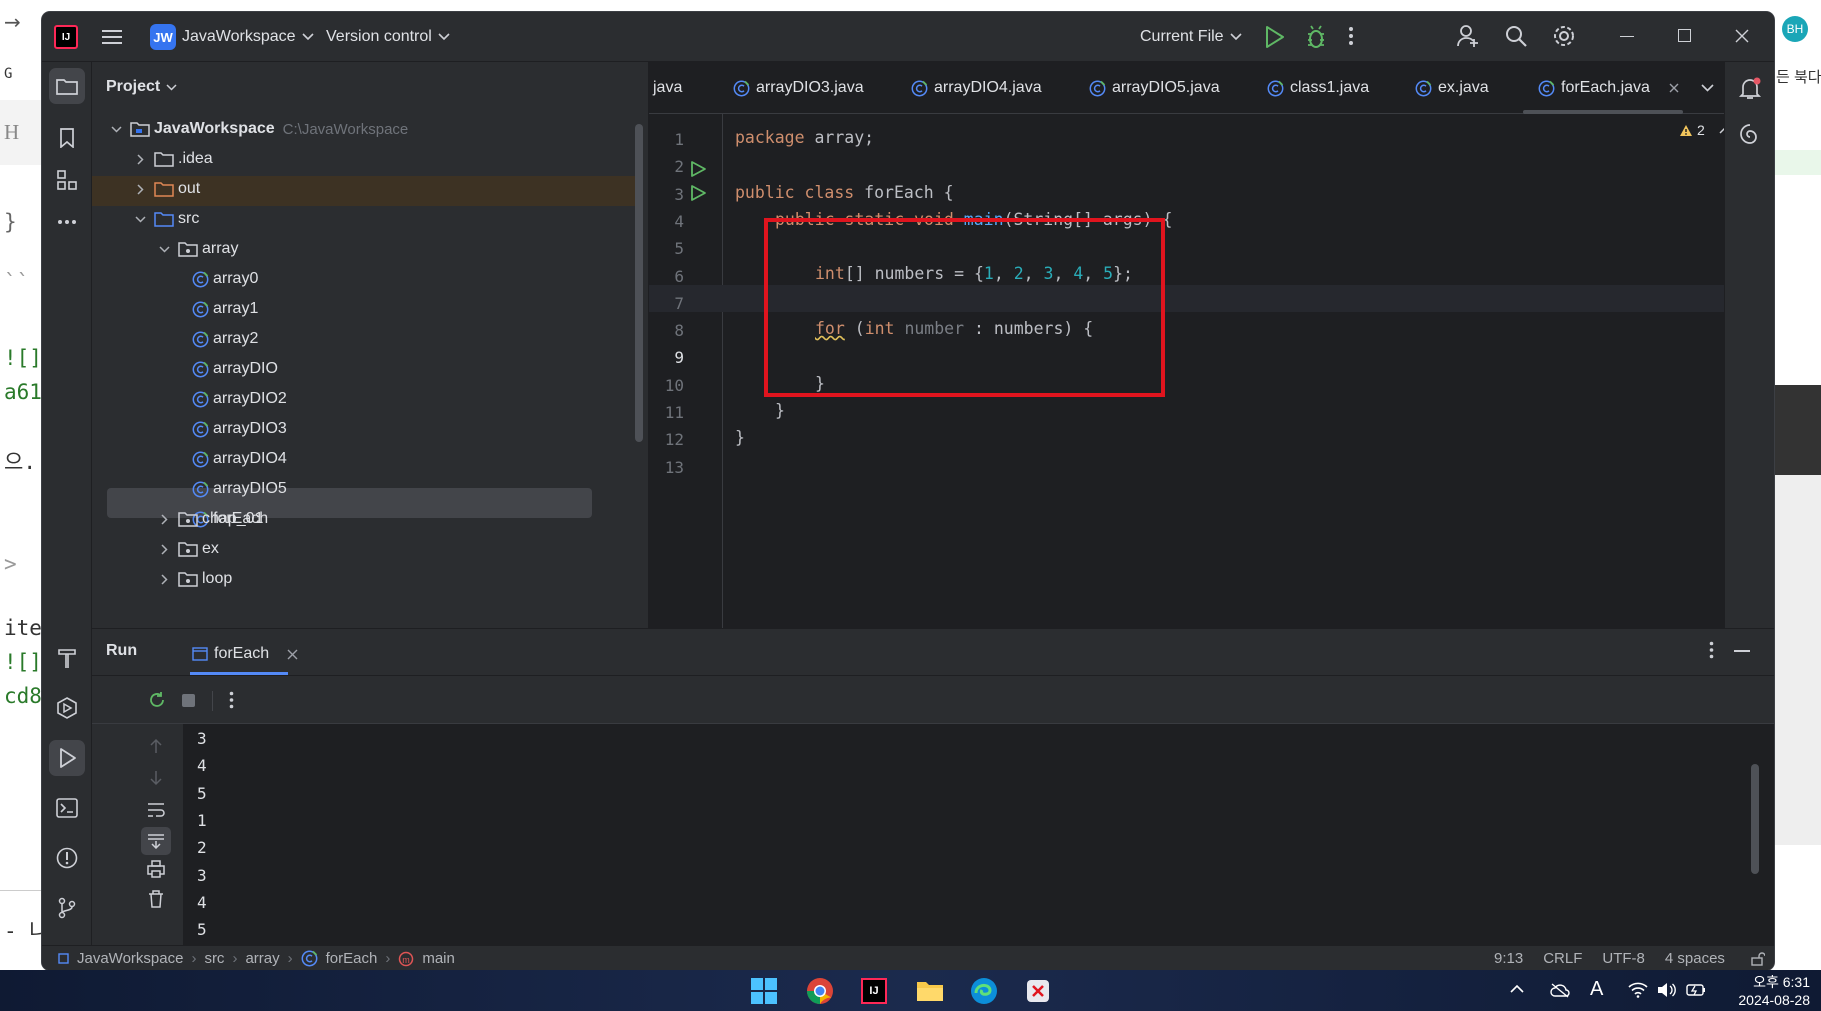 The image size is (1821, 1011). What do you see at coordinates (798, 88) in the screenshot?
I see `tab-arraydio3: arrayDIO3.java` at bounding box center [798, 88].